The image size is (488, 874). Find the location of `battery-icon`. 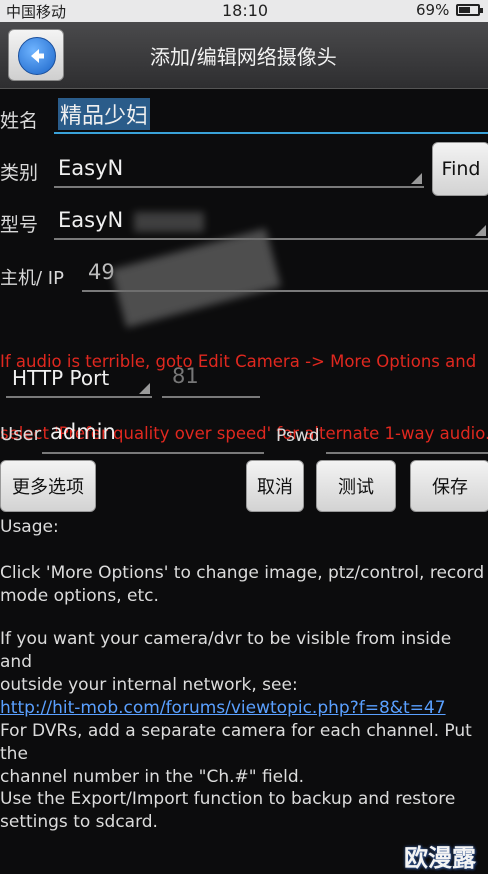

battery-icon is located at coordinates (469, 10).